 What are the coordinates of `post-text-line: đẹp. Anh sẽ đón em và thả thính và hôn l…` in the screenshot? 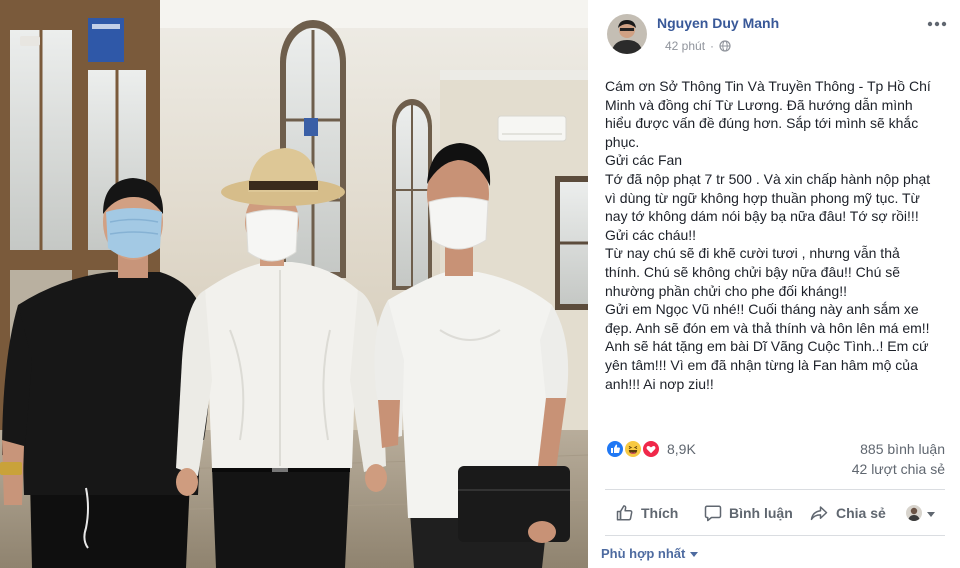 It's located at (767, 327).